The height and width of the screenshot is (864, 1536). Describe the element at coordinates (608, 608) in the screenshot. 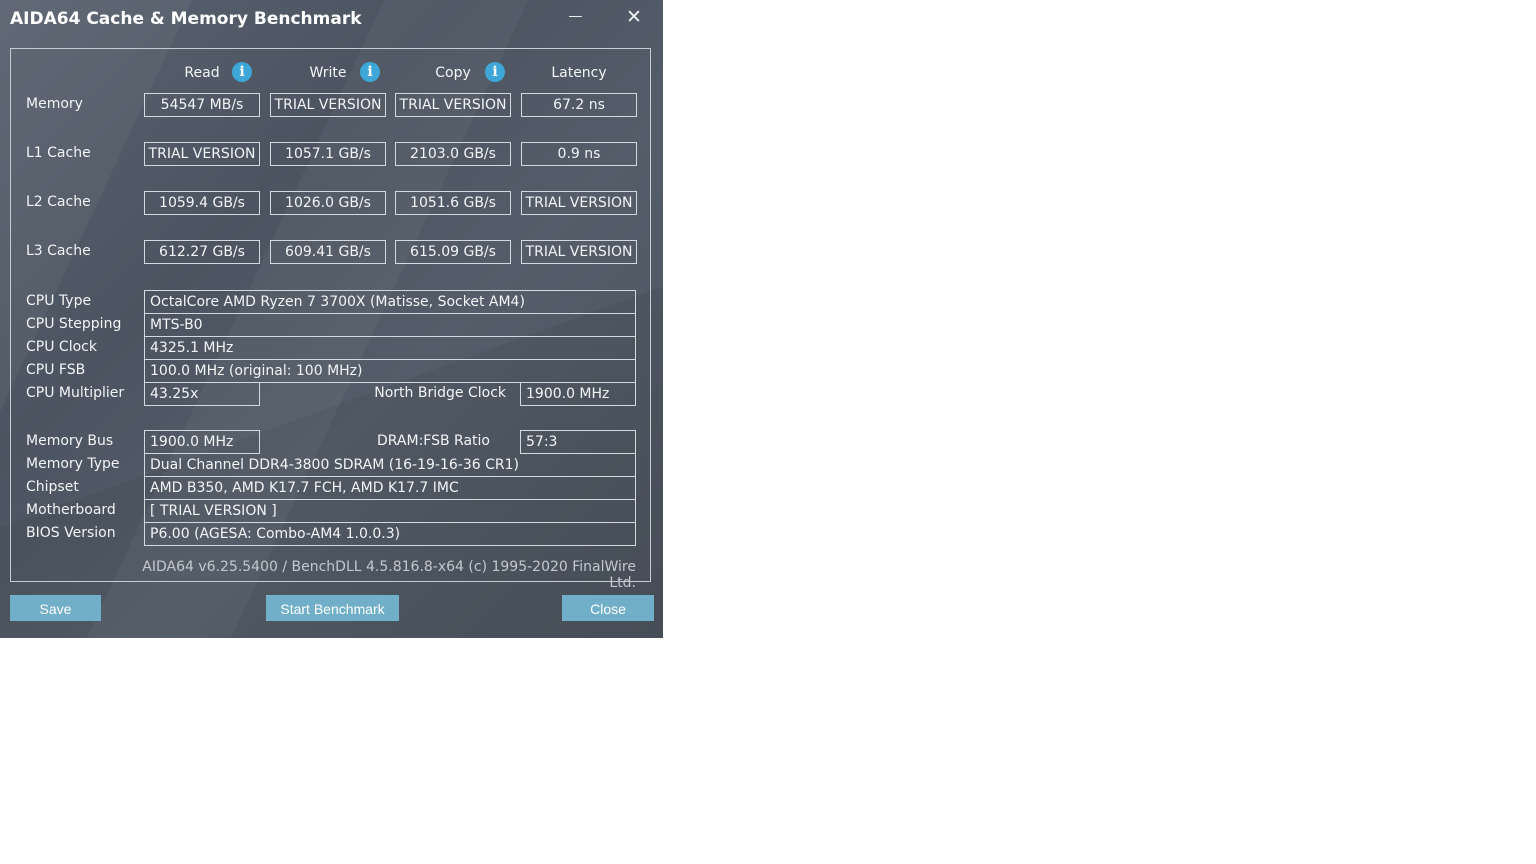

I see `close-button: Close` at that location.